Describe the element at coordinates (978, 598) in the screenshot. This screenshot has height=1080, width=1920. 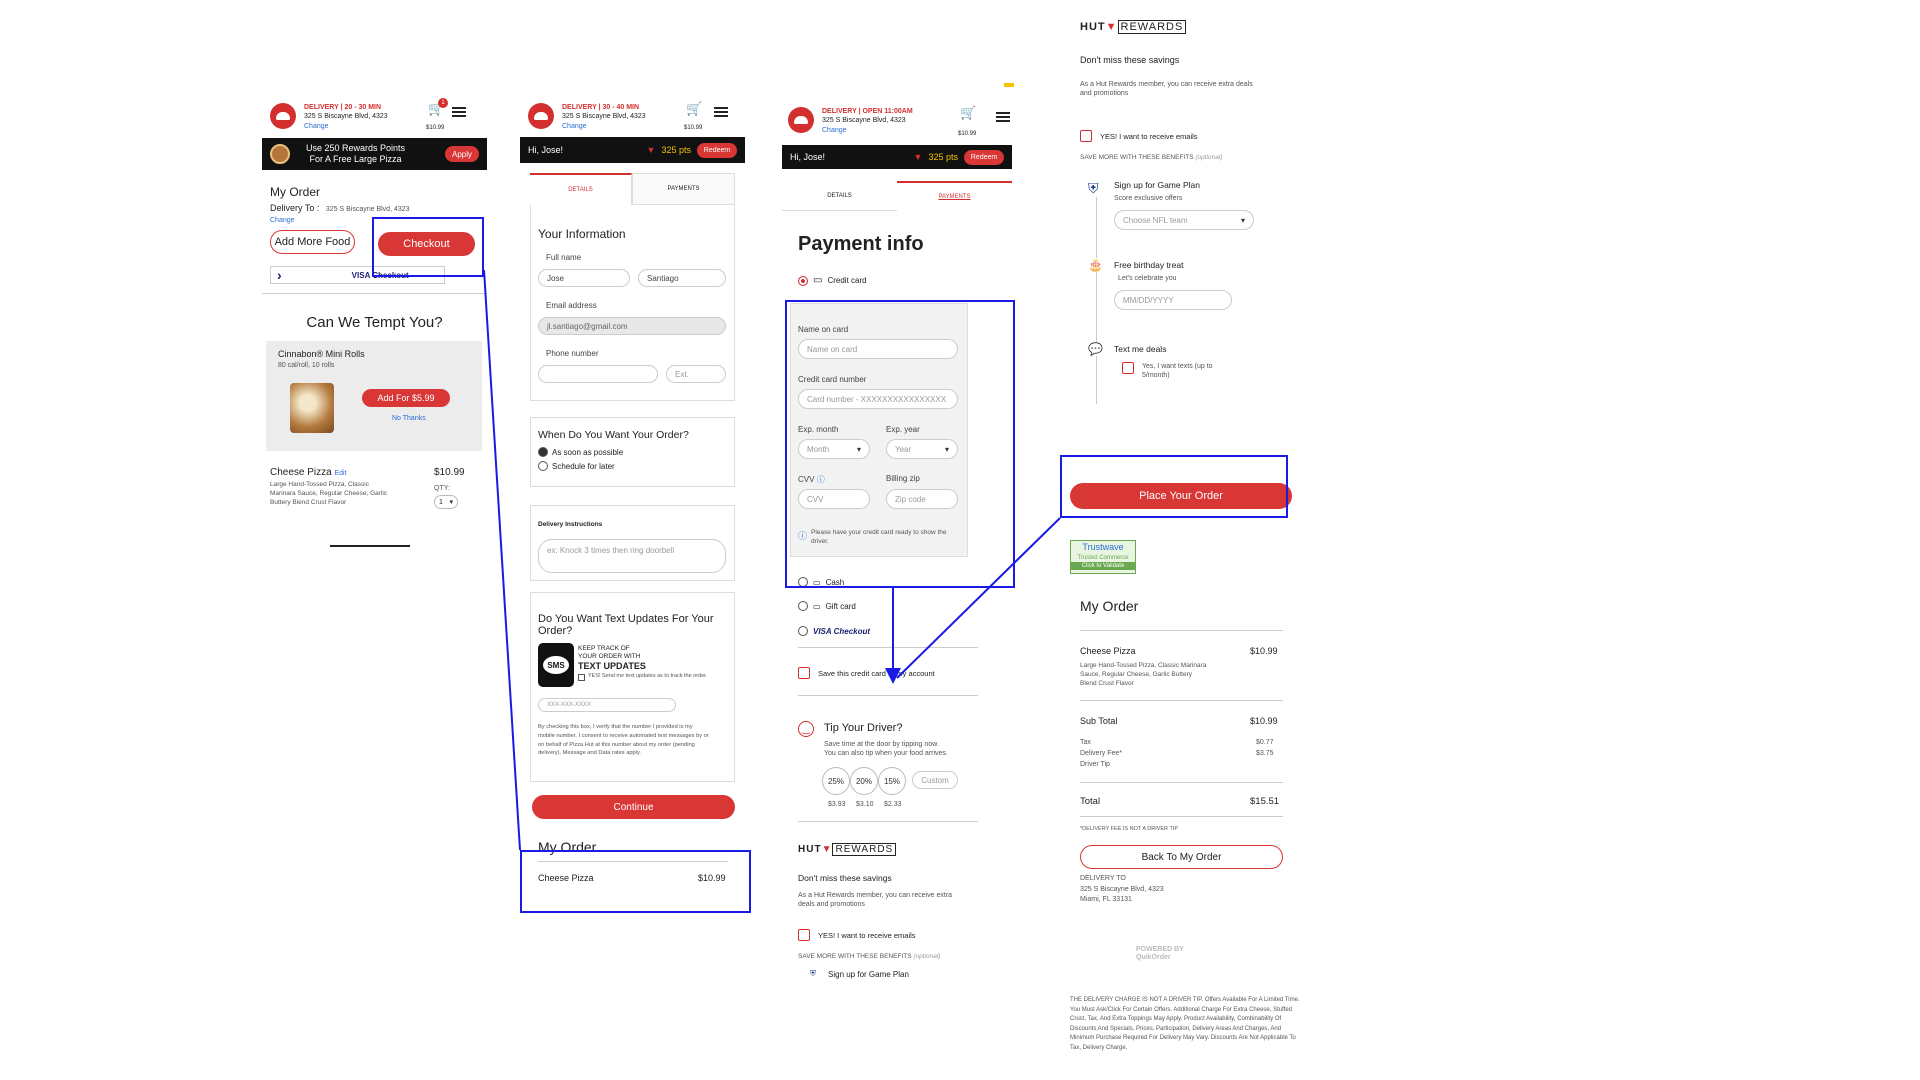
I see `arrow-to-place-order` at that location.